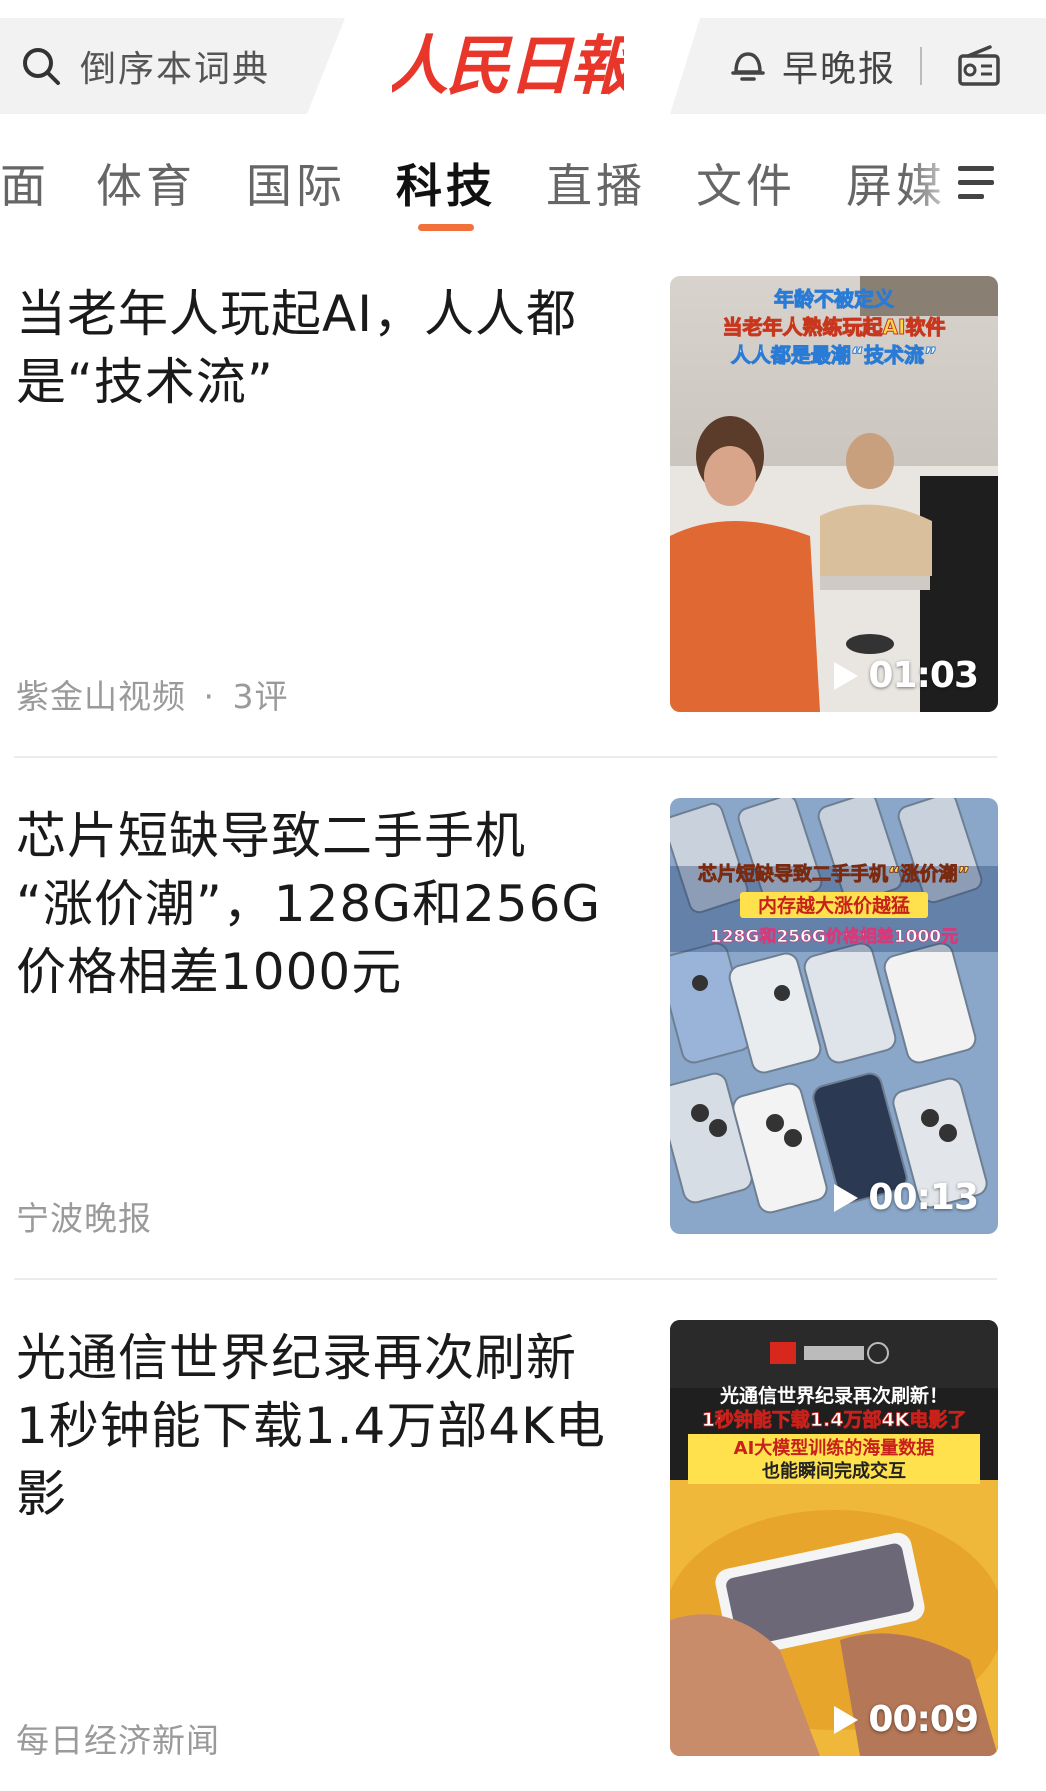  I want to click on news-title: 光通信世界纪录再次刷新 1秒钟能下载1.4万部4K电 影, so click(321, 1426).